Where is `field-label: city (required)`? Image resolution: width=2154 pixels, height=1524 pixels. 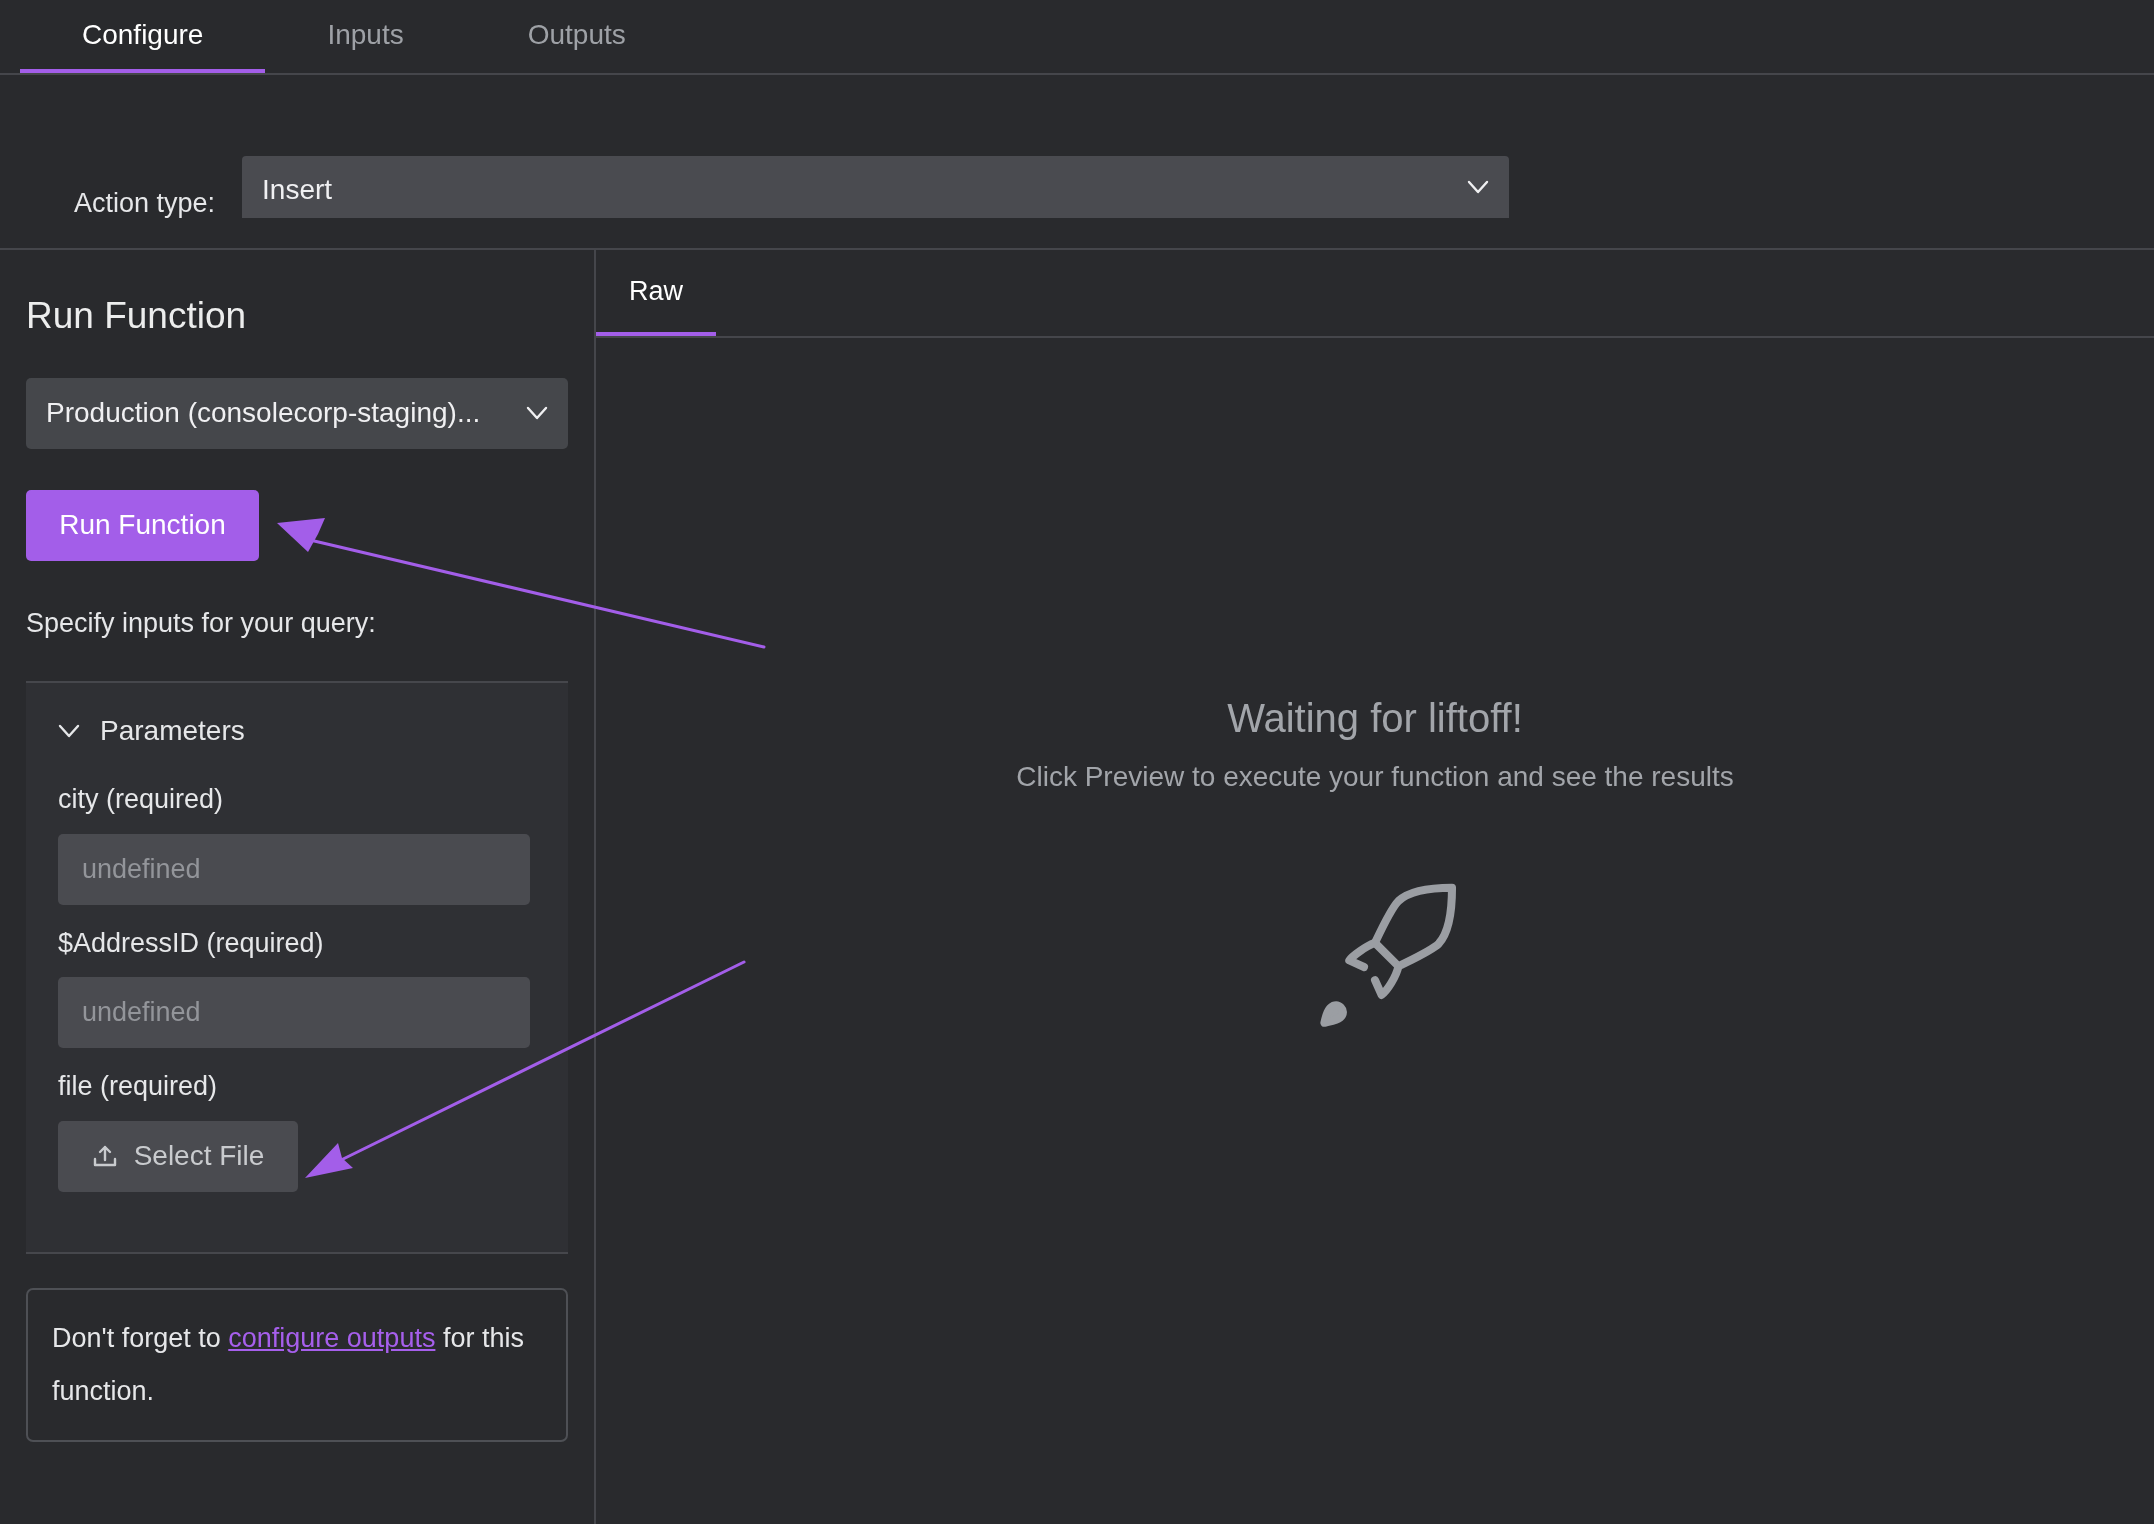 field-label: city (required) is located at coordinates (141, 799).